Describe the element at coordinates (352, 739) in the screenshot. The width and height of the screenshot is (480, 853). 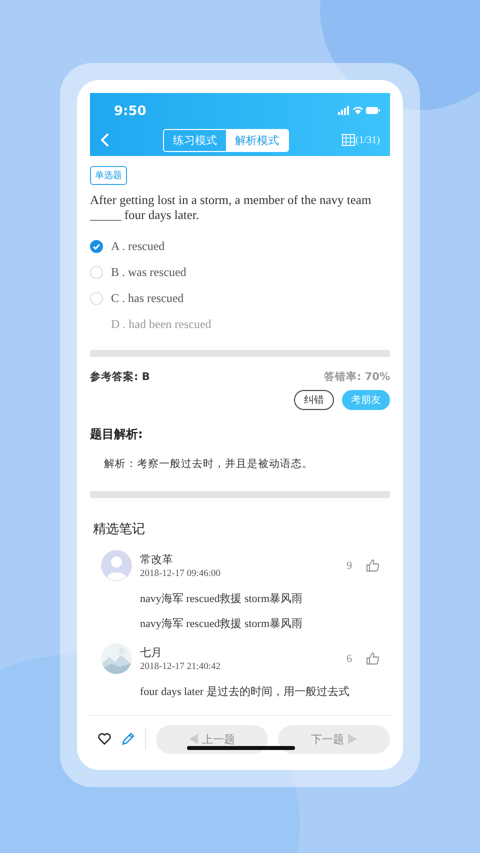
I see `right-triangle-icon` at that location.